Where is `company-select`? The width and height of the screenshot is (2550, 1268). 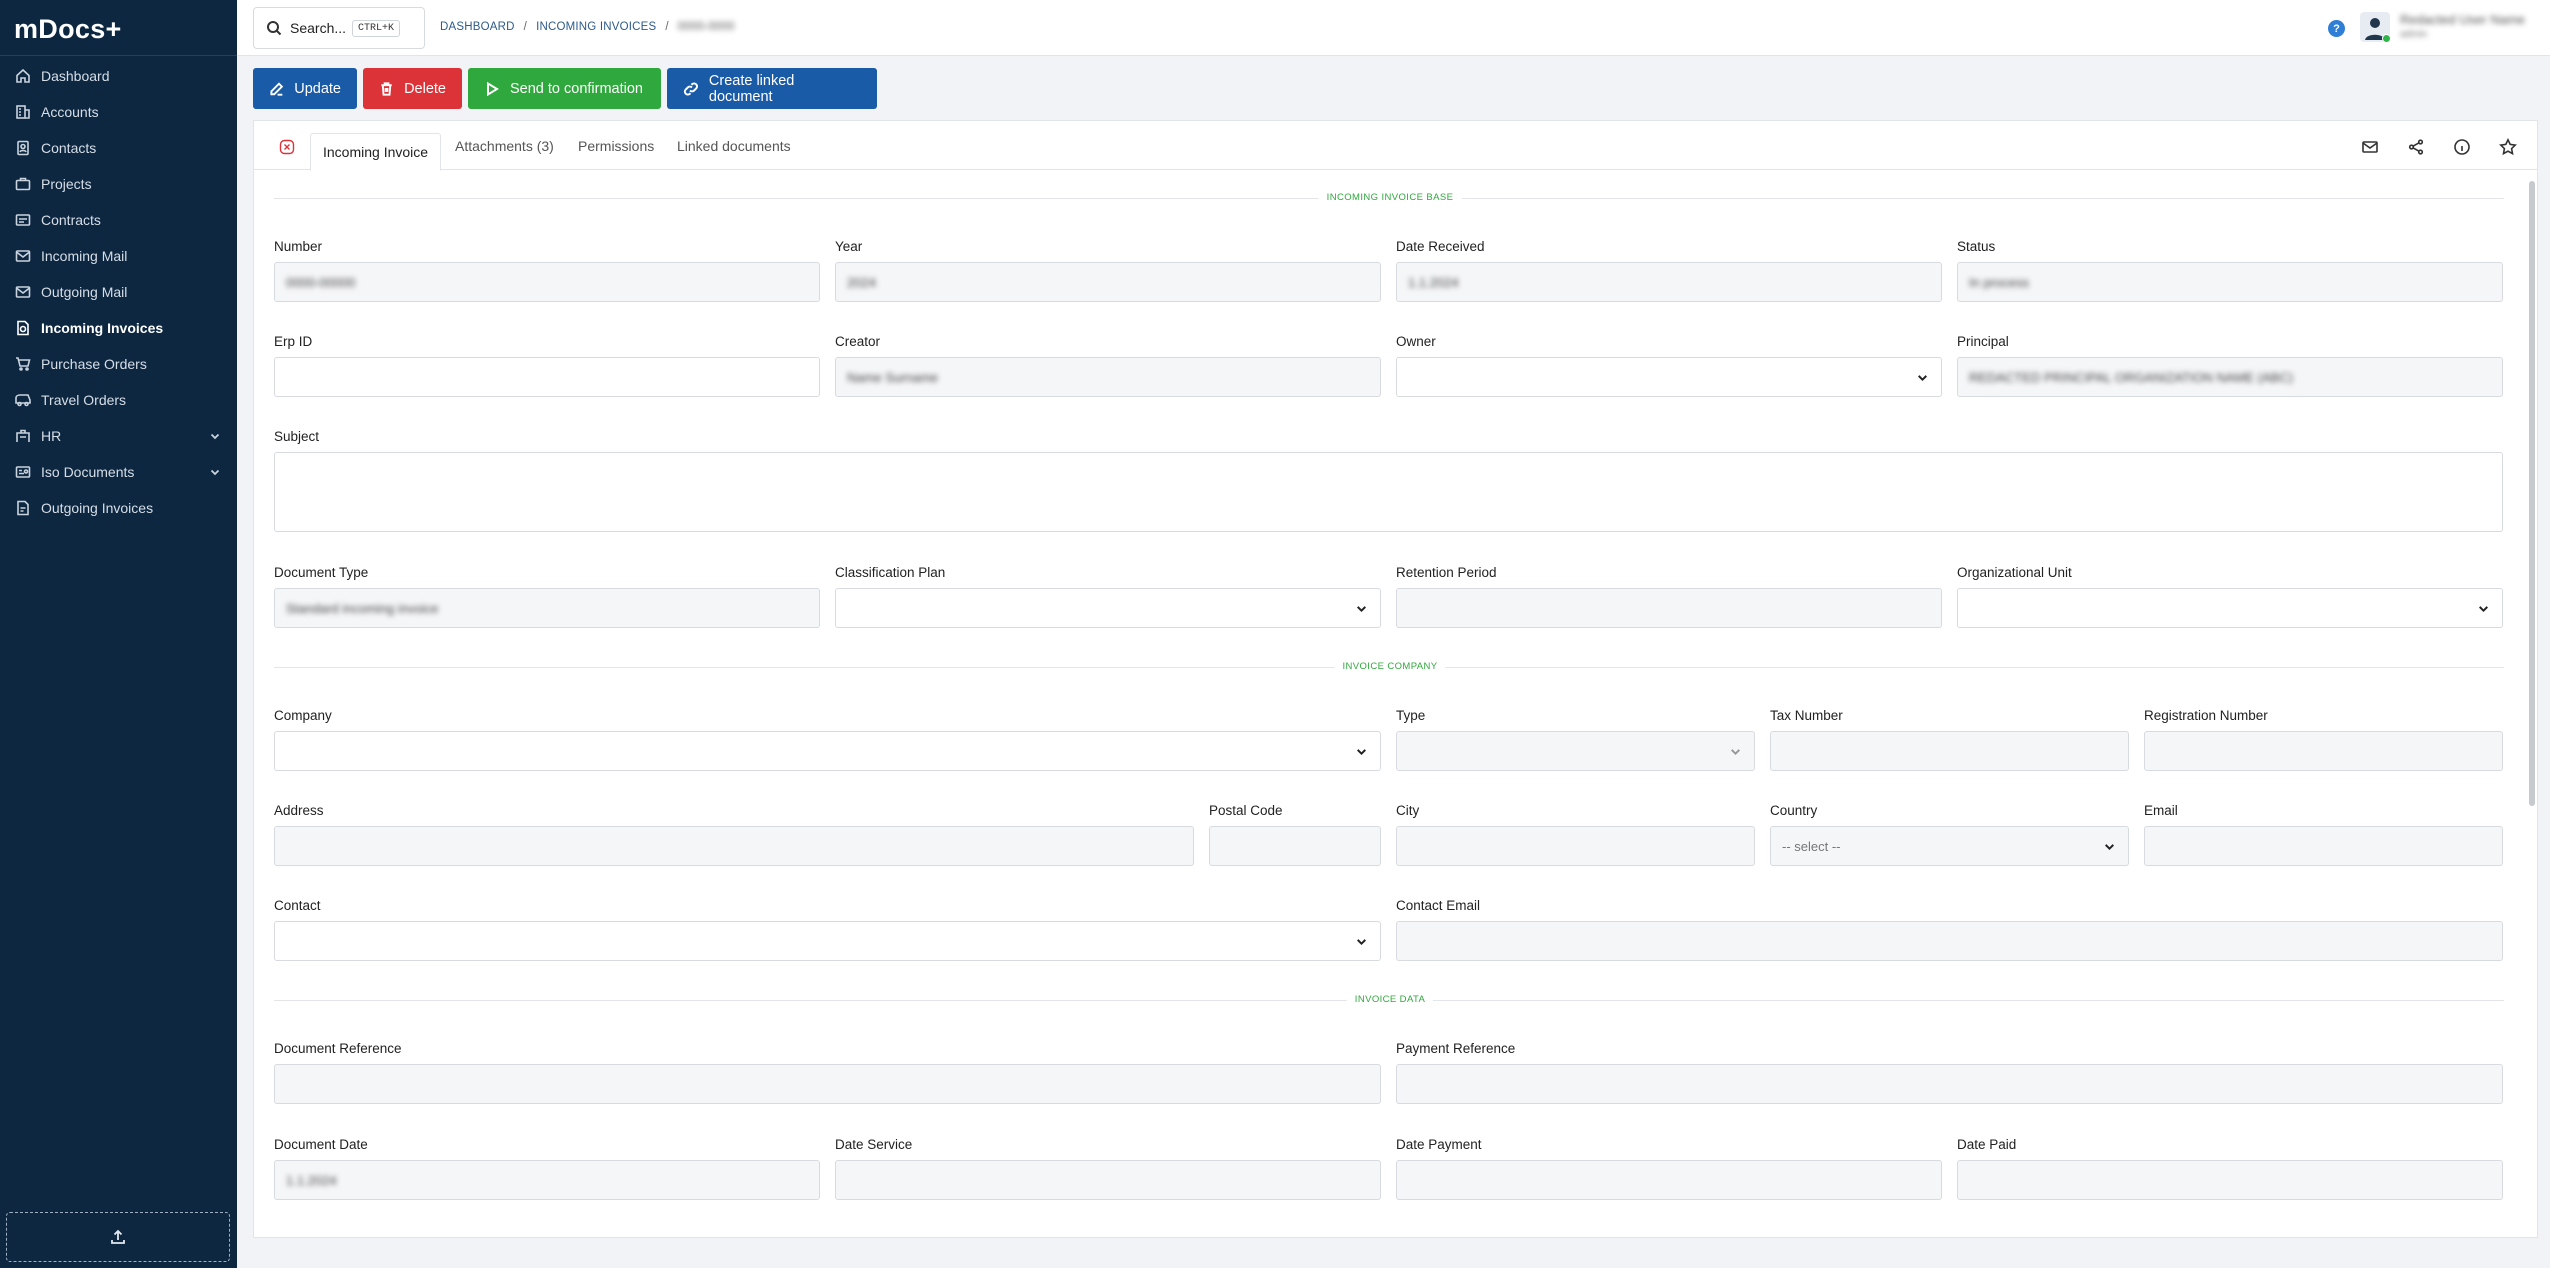 company-select is located at coordinates (827, 751).